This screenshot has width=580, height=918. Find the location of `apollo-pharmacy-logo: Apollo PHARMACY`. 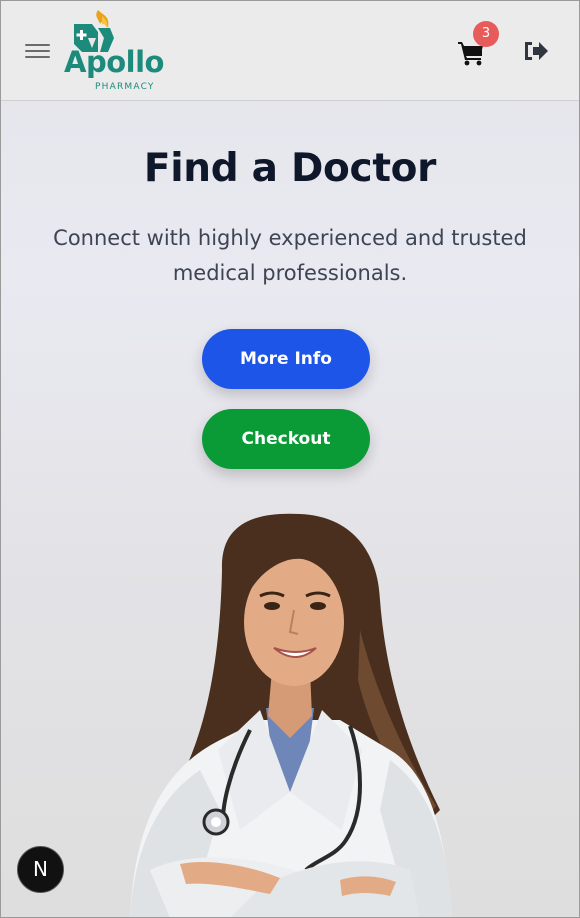

apollo-pharmacy-logo: Apollo PHARMACY is located at coordinates (114, 52).